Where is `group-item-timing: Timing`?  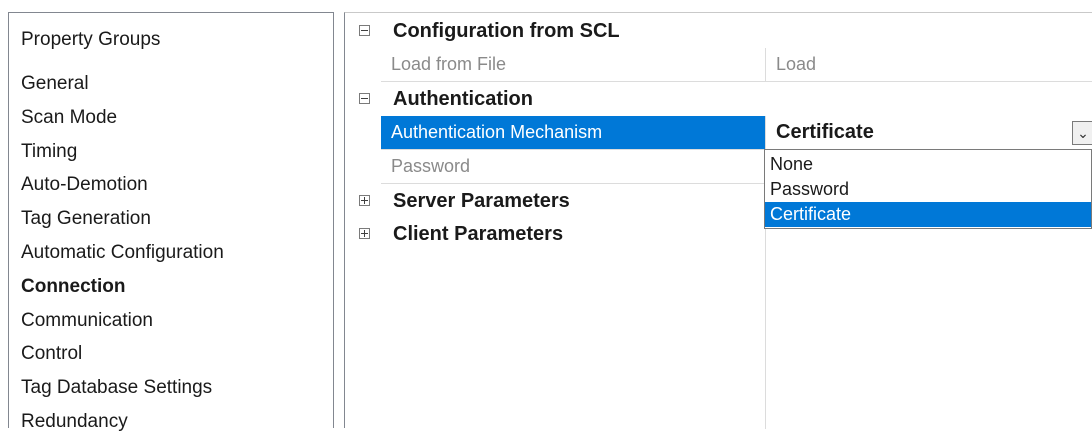
group-item-timing: Timing is located at coordinates (122, 152).